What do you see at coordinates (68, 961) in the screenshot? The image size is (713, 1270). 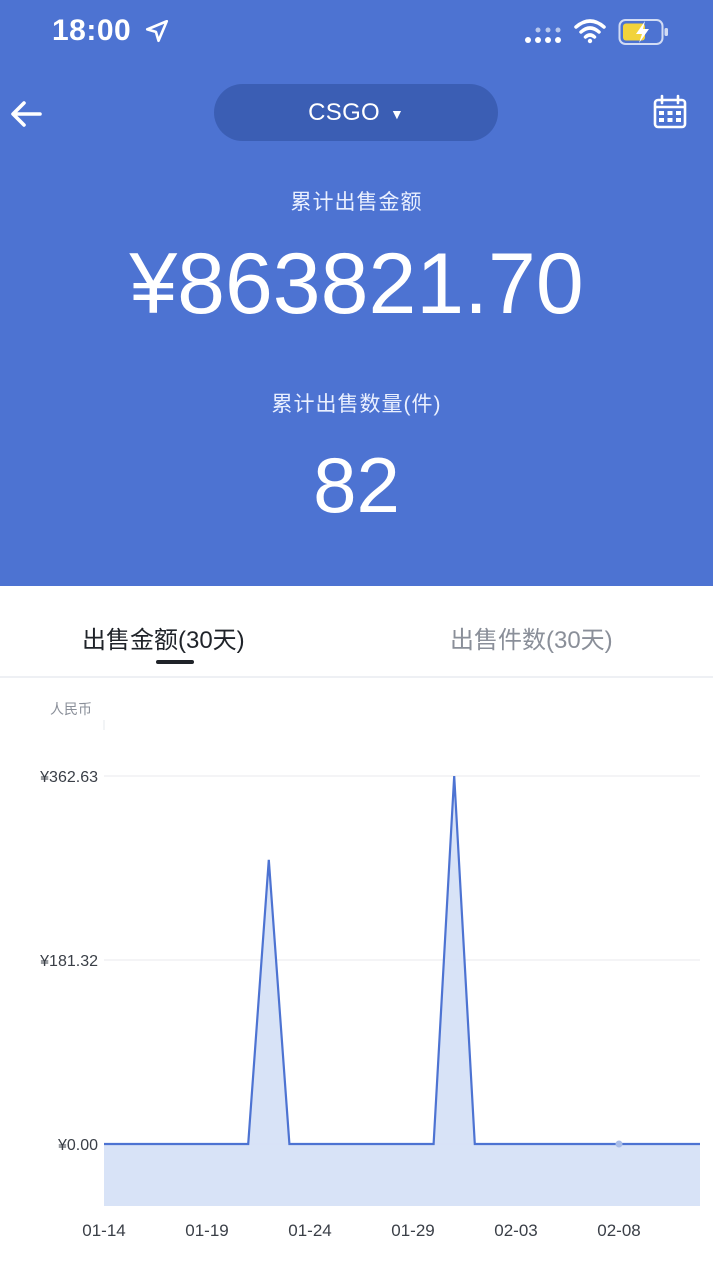 I see `y-tick-label: ¥181.32` at bounding box center [68, 961].